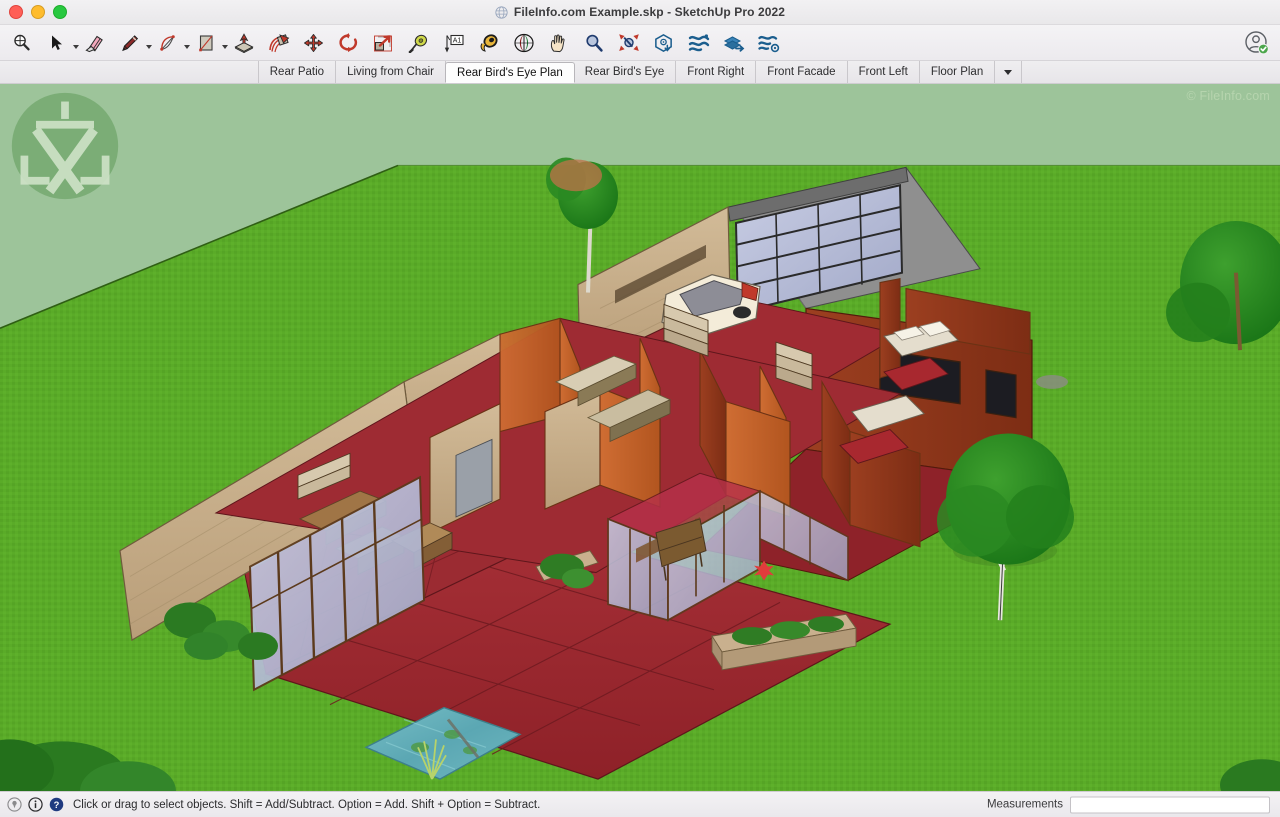 This screenshot has height=817, width=1280. What do you see at coordinates (456, 40) in the screenshot?
I see `svg-text: A1` at bounding box center [456, 40].